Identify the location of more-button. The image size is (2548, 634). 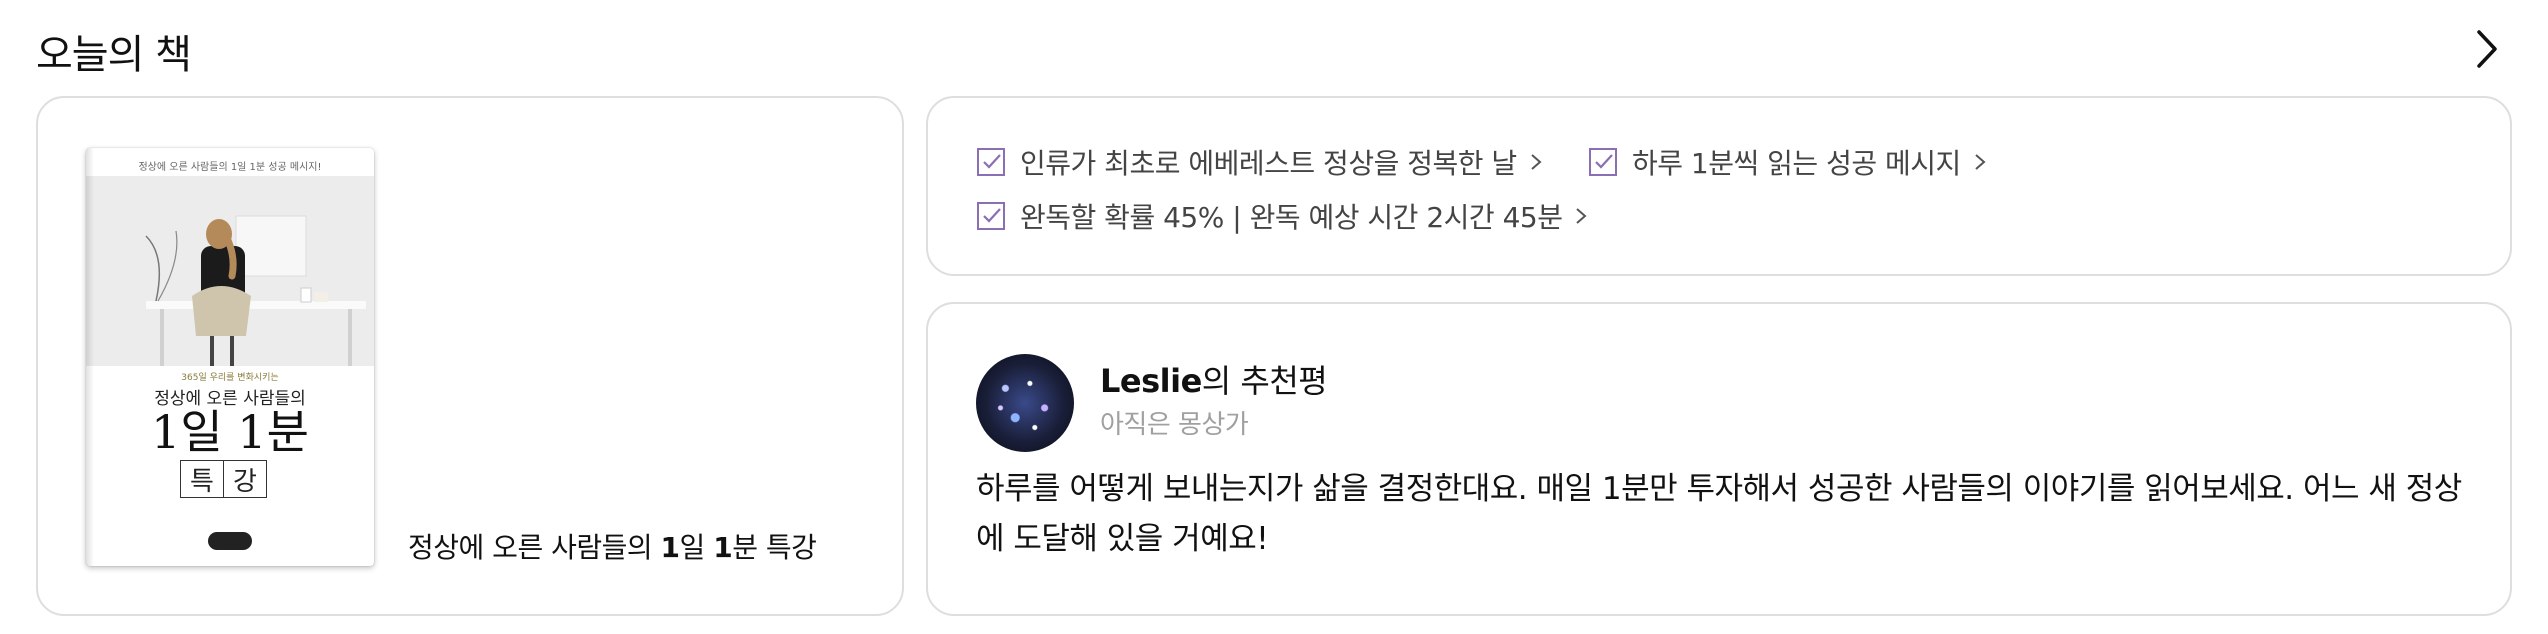
(2487, 49).